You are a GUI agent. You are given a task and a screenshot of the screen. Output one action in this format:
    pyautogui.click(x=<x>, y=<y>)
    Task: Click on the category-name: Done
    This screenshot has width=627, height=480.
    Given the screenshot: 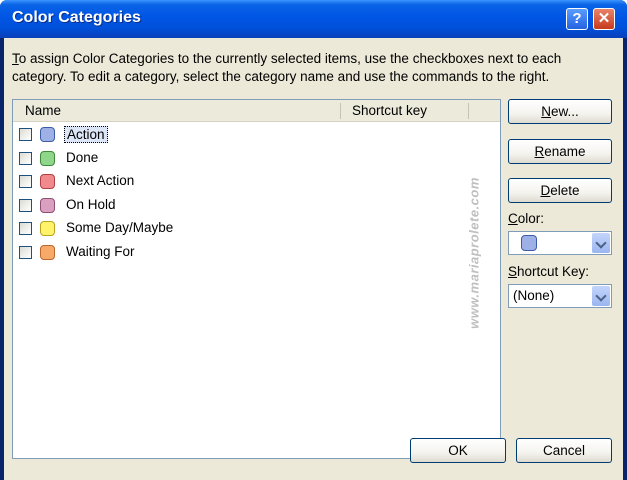 What is the action you would take?
    pyautogui.click(x=82, y=157)
    